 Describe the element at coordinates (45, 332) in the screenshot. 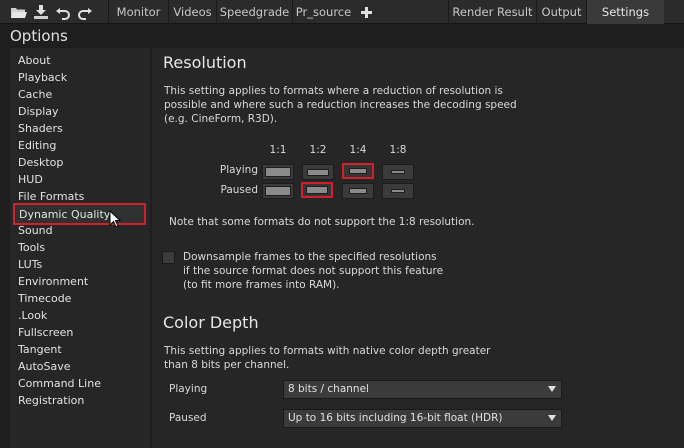

I see `sidebar-item-fullscreen: Fullscreen` at that location.